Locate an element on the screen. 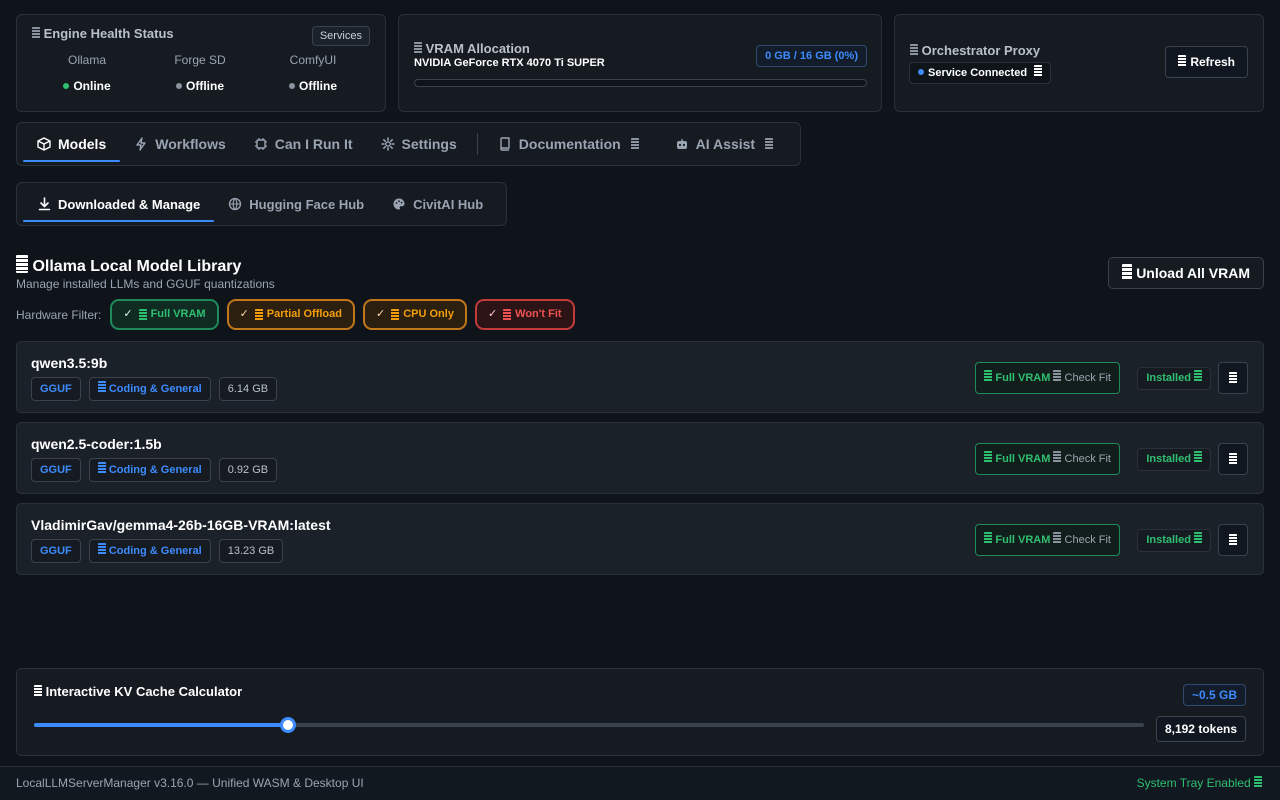  category-icon is located at coordinates (101, 468).